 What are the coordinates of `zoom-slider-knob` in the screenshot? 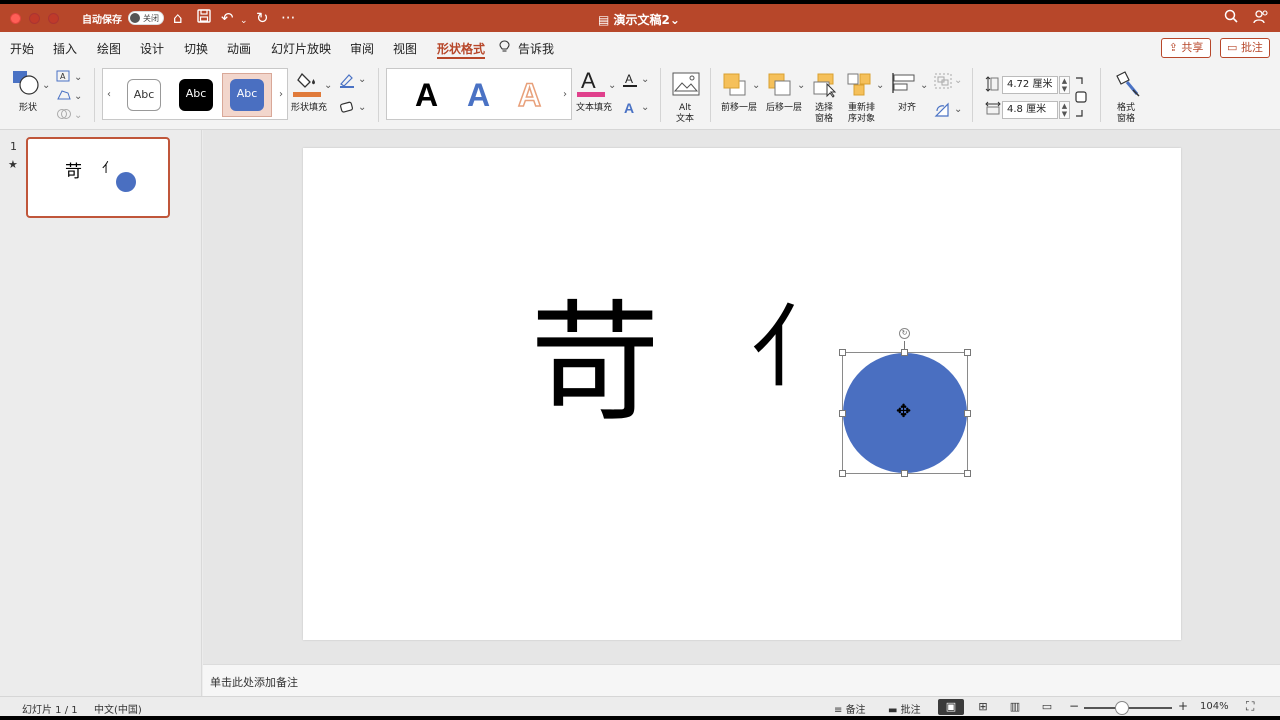 It's located at (1121, 708).